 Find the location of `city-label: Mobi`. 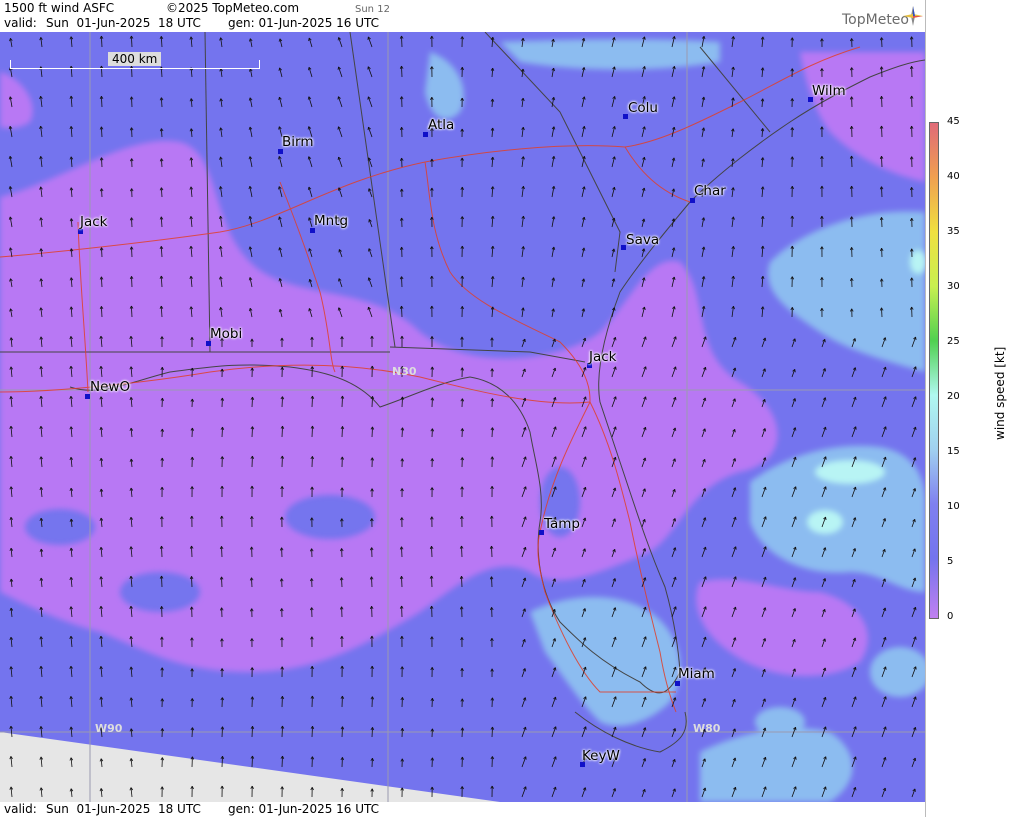

city-label: Mobi is located at coordinates (226, 334).